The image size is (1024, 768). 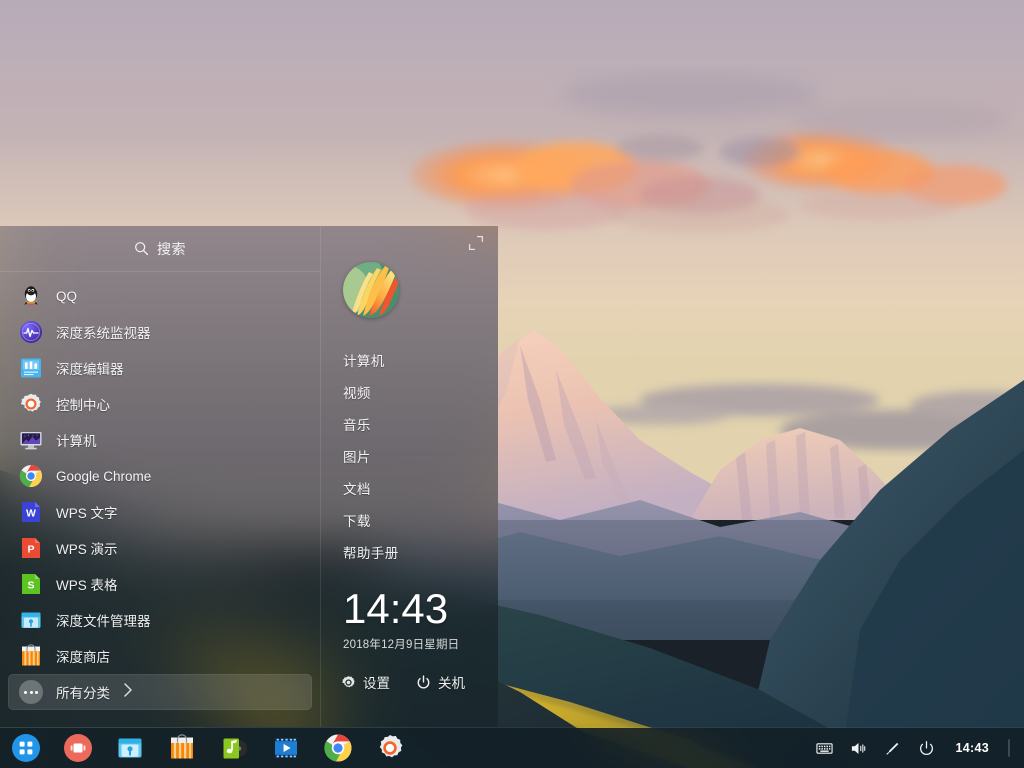 I want to click on multitasking-view-icon, so click(x=78, y=748).